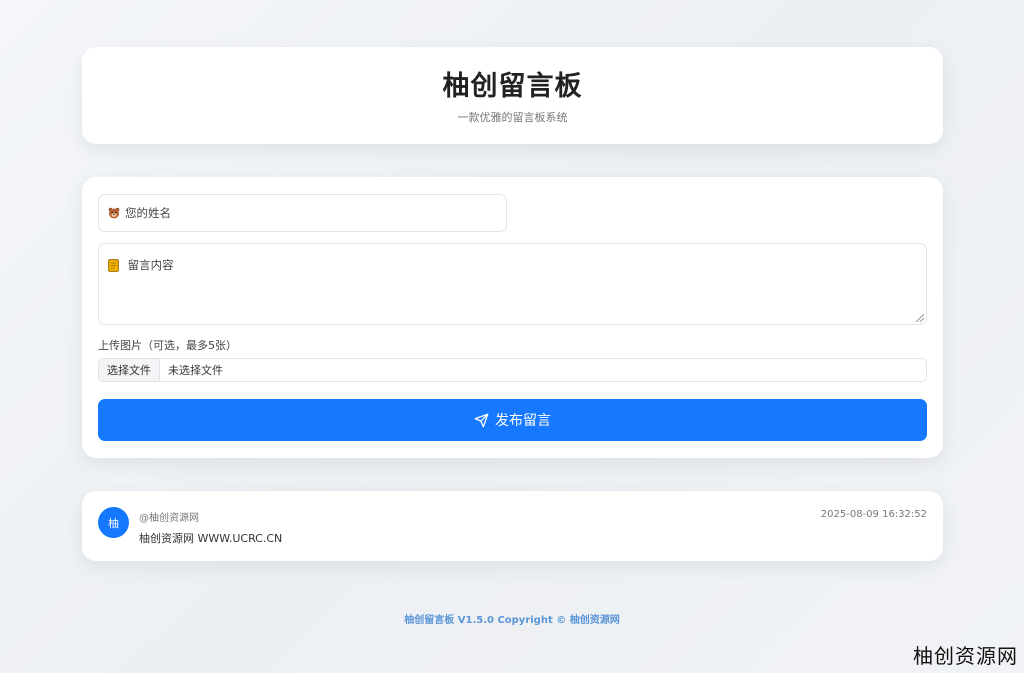  I want to click on message-author: @柚创资源网, so click(169, 518).